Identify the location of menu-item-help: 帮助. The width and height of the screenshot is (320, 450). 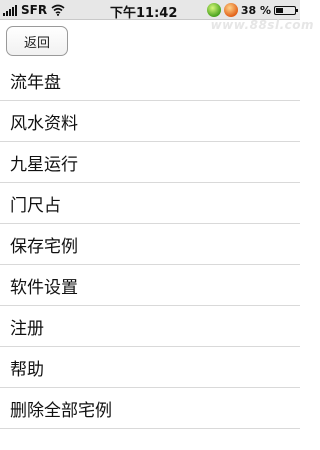
(150, 367).